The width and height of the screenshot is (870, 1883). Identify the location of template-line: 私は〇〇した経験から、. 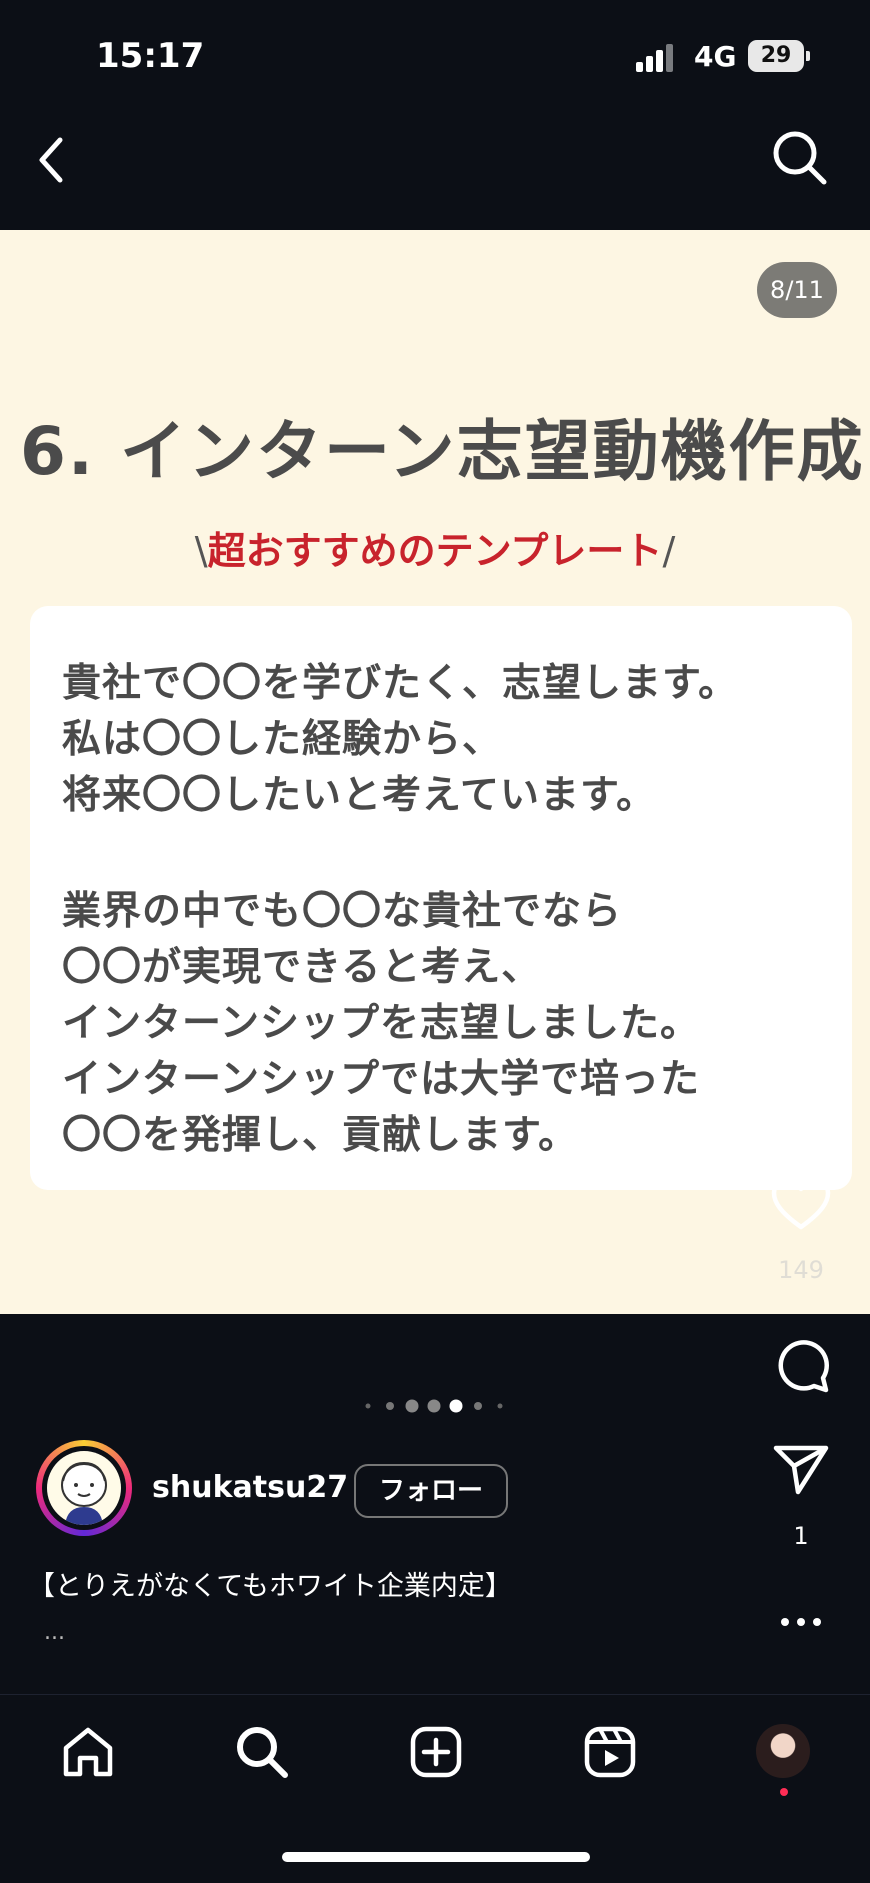
(282, 739).